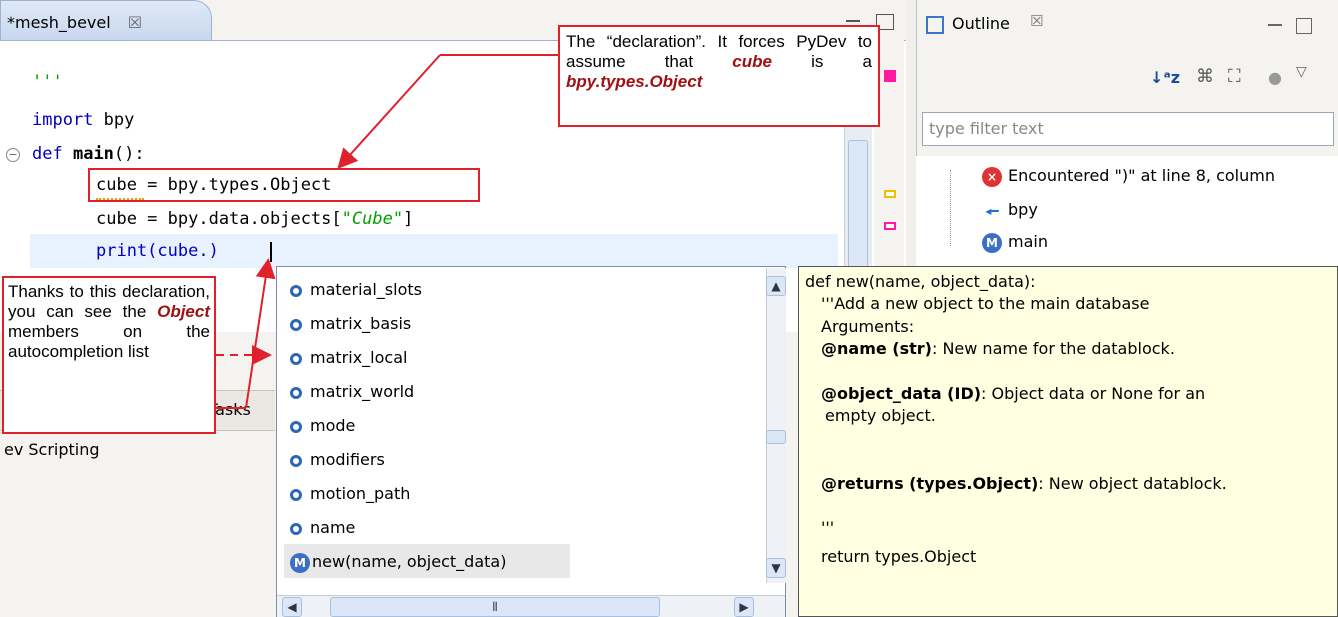 The height and width of the screenshot is (617, 1338). Describe the element at coordinates (387, 231) in the screenshot. I see `annotation-arrows` at that location.